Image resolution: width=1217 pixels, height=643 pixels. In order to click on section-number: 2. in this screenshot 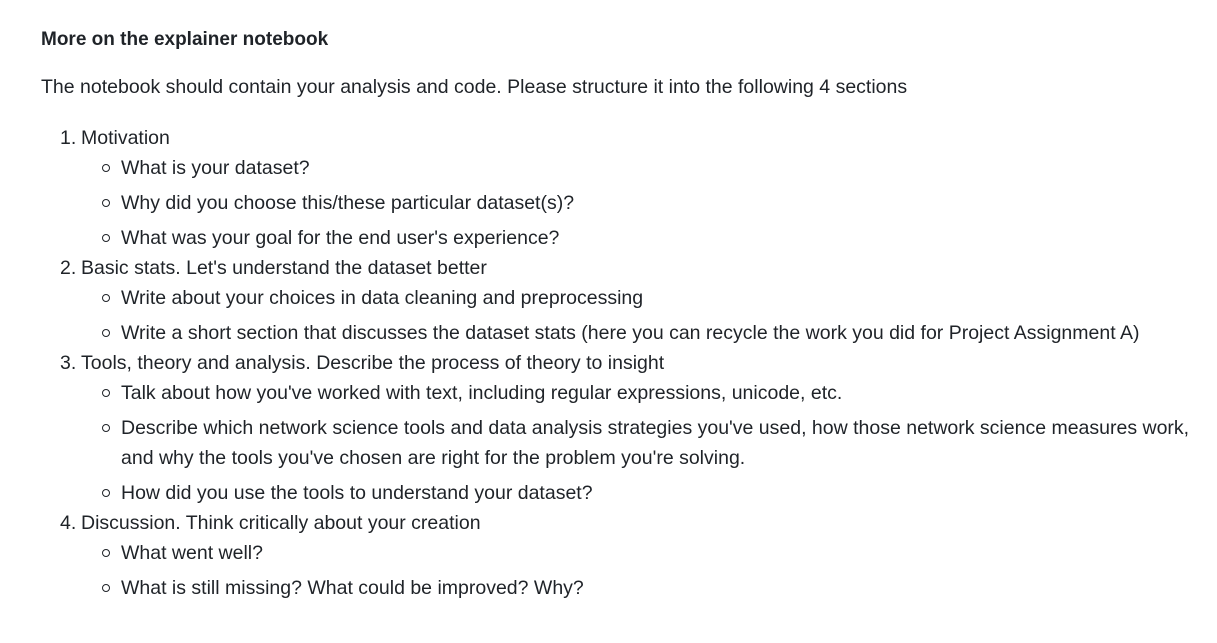, I will do `click(68, 268)`.